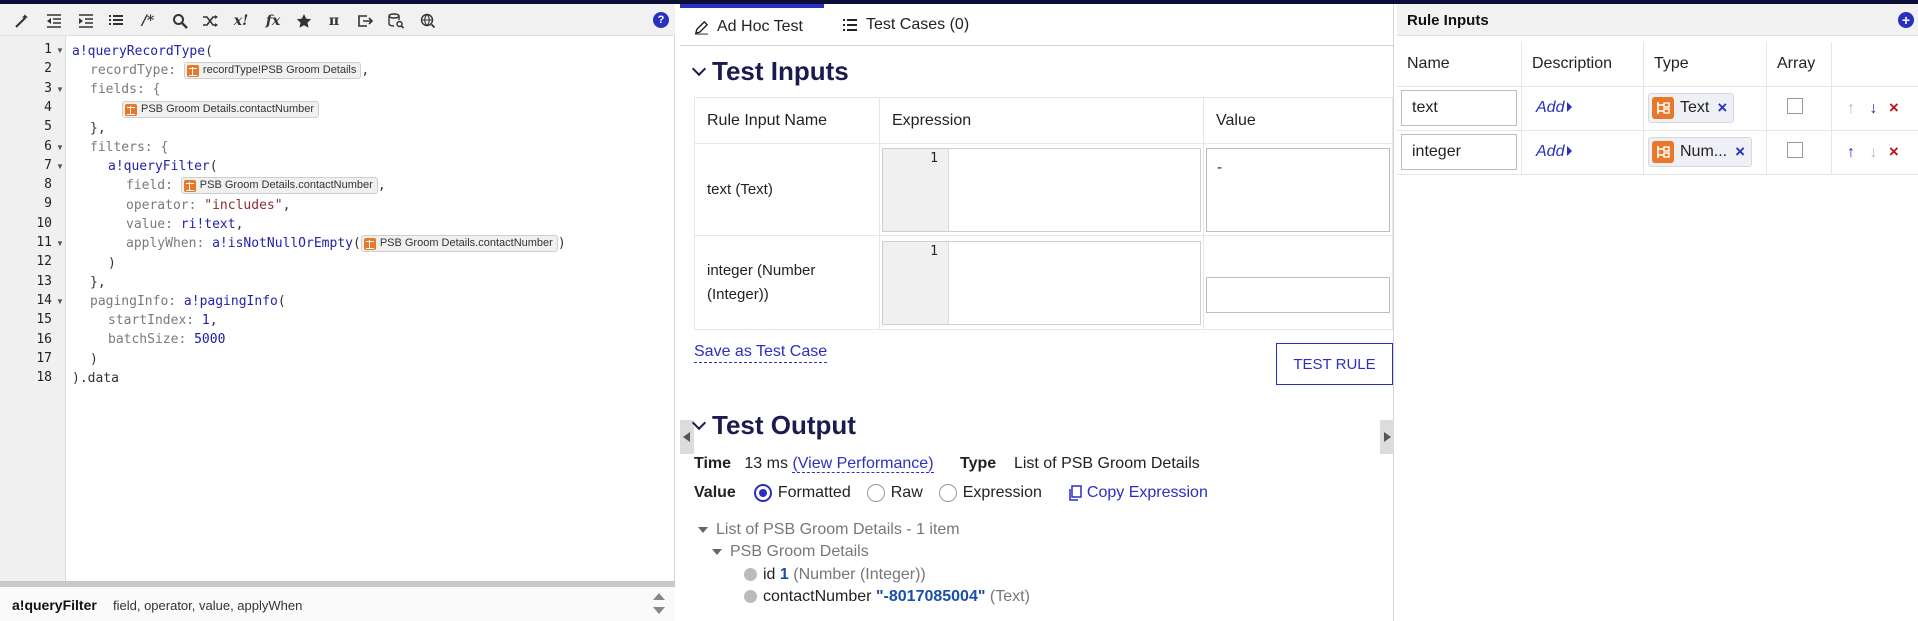 This screenshot has width=1918, height=621. What do you see at coordinates (761, 352) in the screenshot?
I see `save-as-test-case-link: Save as Test Case` at bounding box center [761, 352].